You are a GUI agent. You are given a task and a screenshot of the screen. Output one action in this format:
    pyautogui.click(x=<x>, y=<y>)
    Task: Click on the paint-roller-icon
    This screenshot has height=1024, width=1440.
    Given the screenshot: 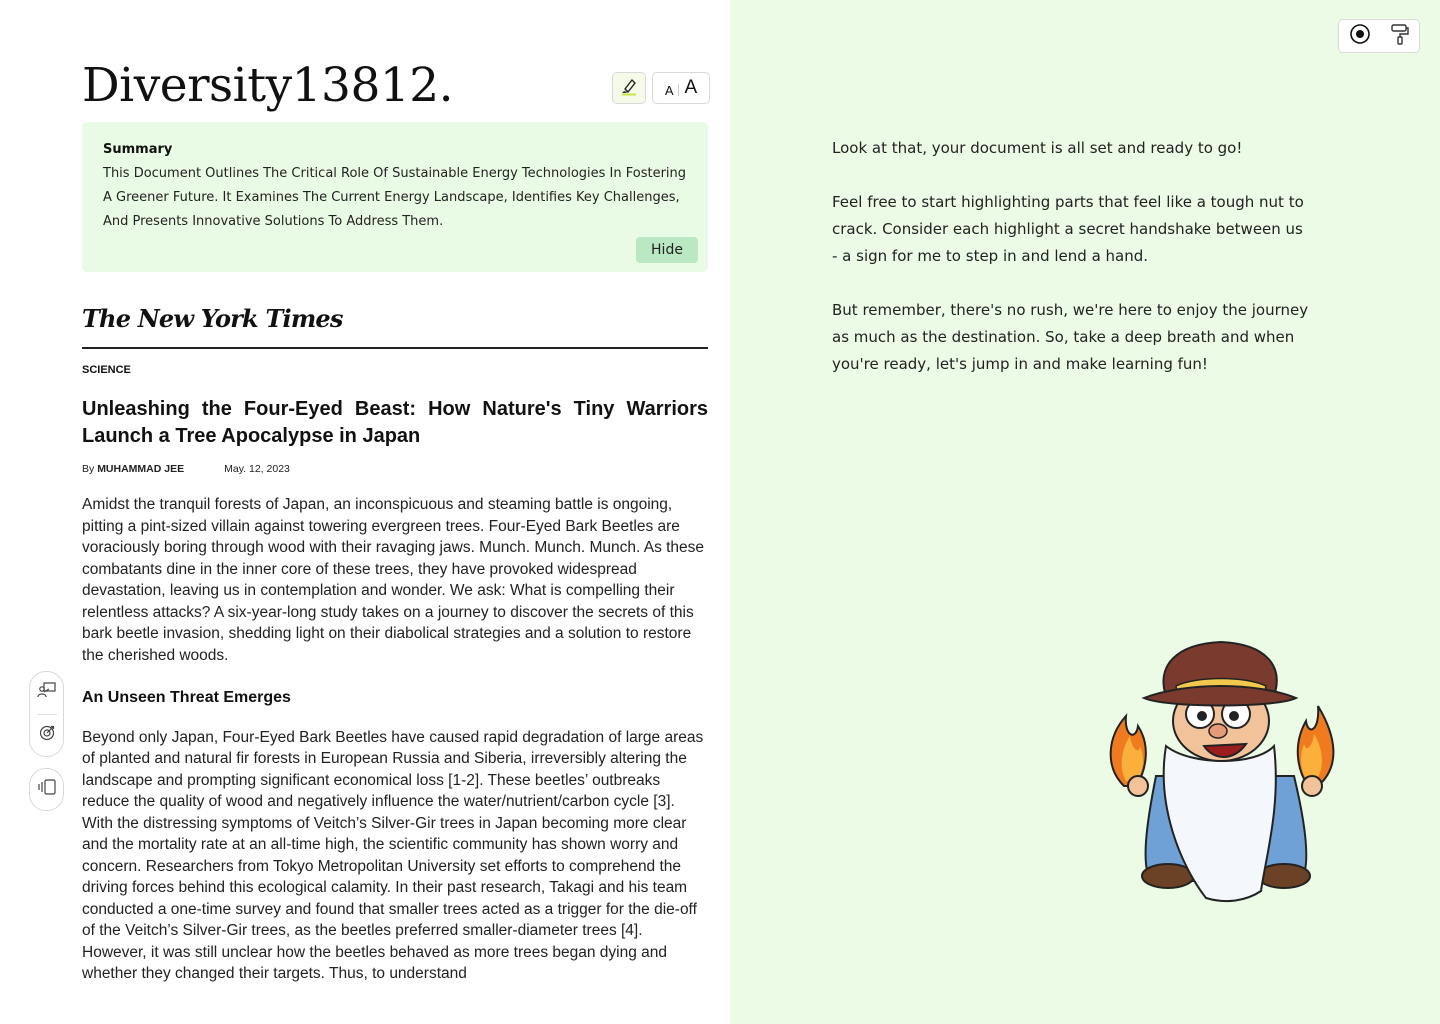 What is the action you would take?
    pyautogui.click(x=1400, y=36)
    